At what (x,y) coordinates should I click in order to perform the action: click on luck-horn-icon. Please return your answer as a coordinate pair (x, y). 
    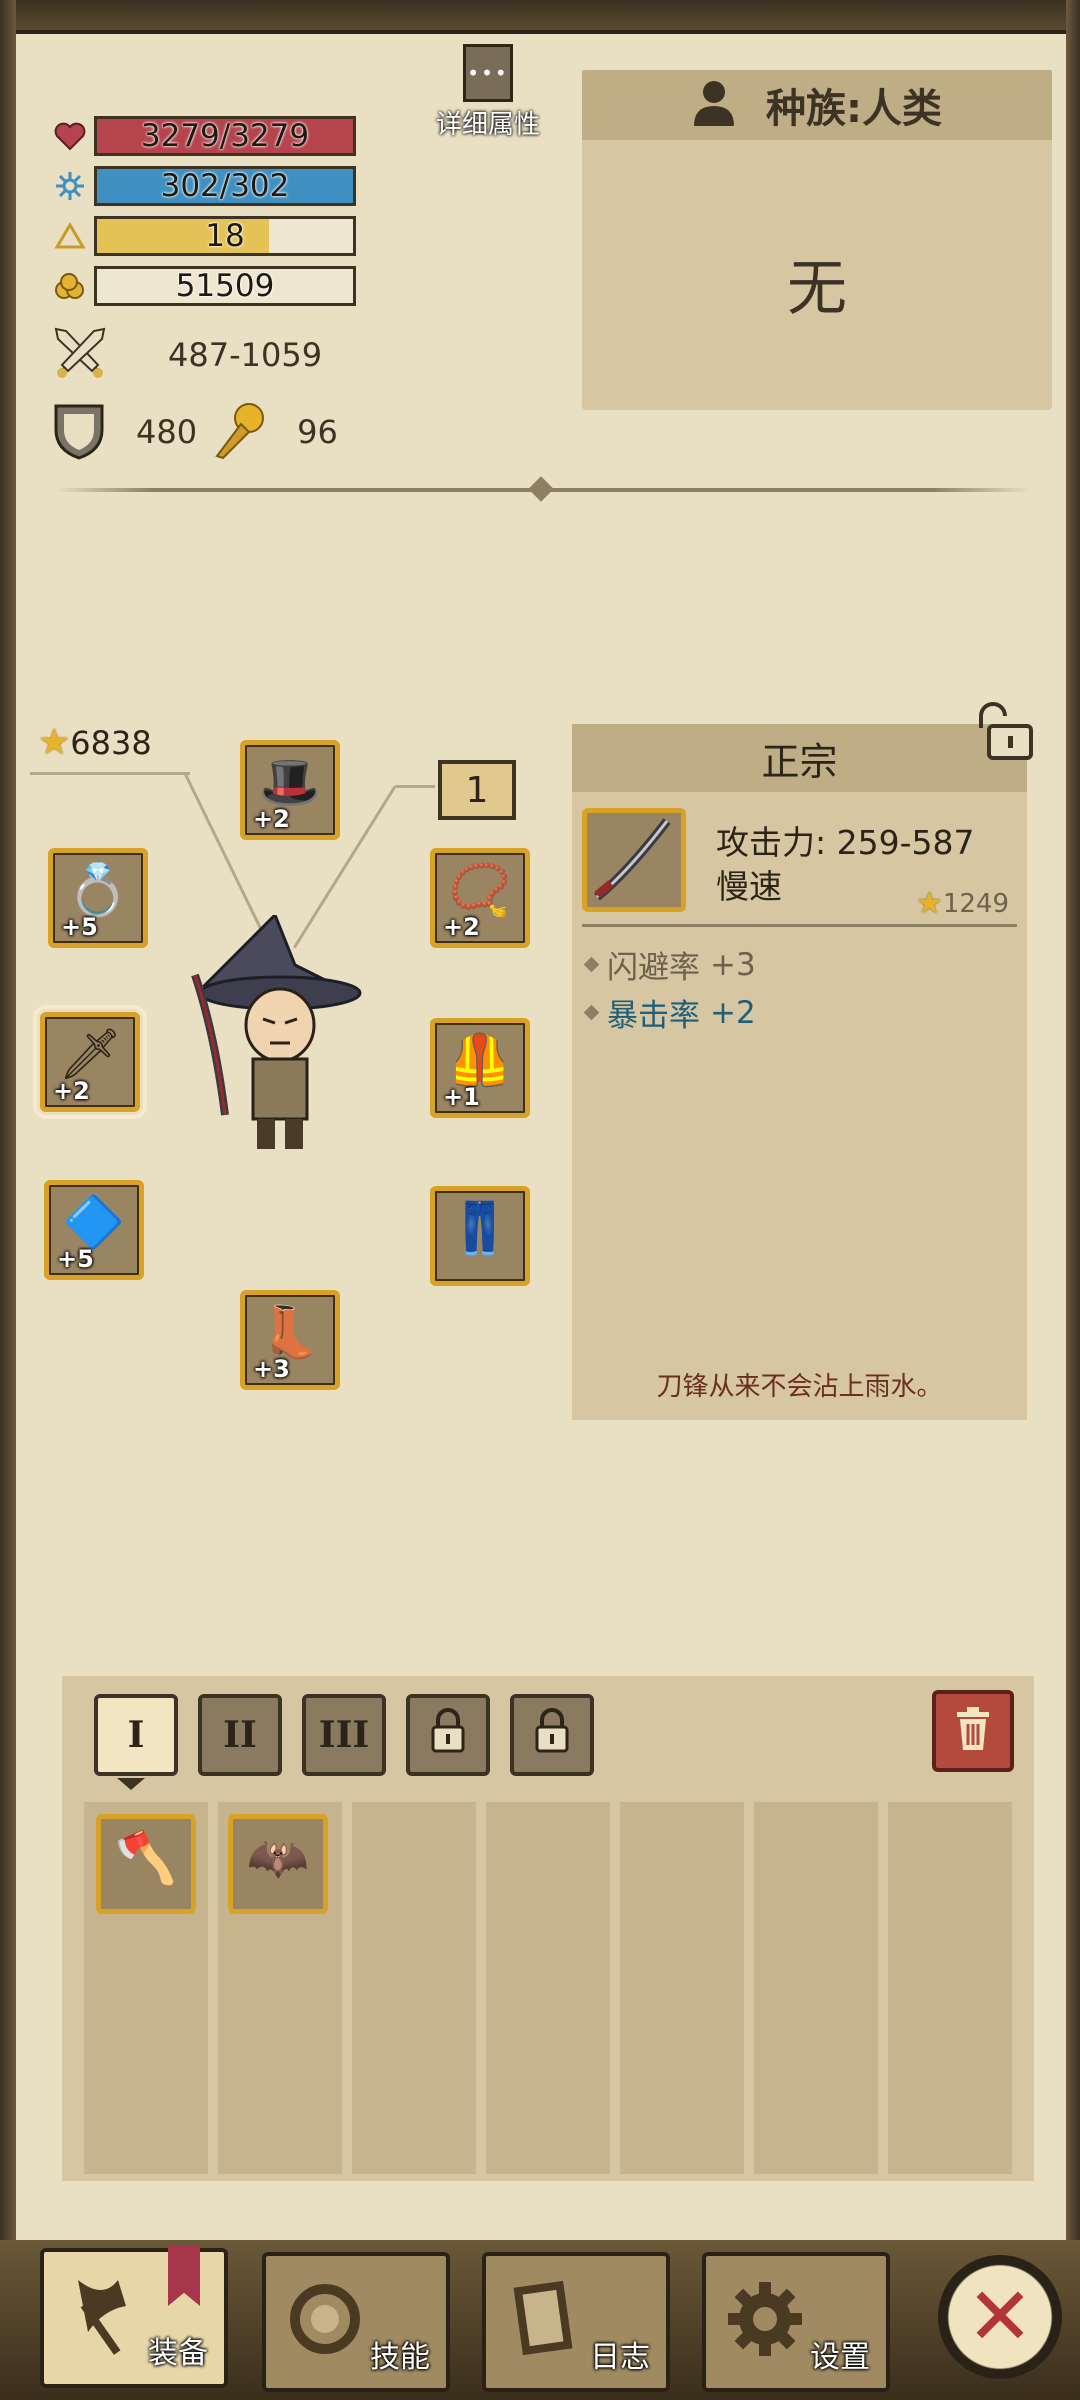
    Looking at the image, I should click on (239, 432).